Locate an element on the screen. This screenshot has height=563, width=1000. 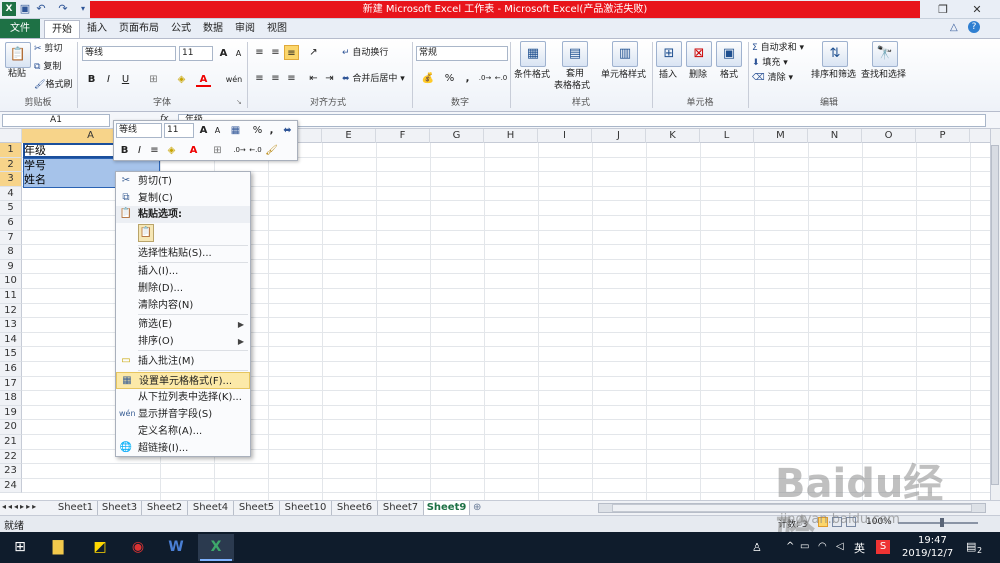
row-header: 2 is located at coordinates (11, 165).